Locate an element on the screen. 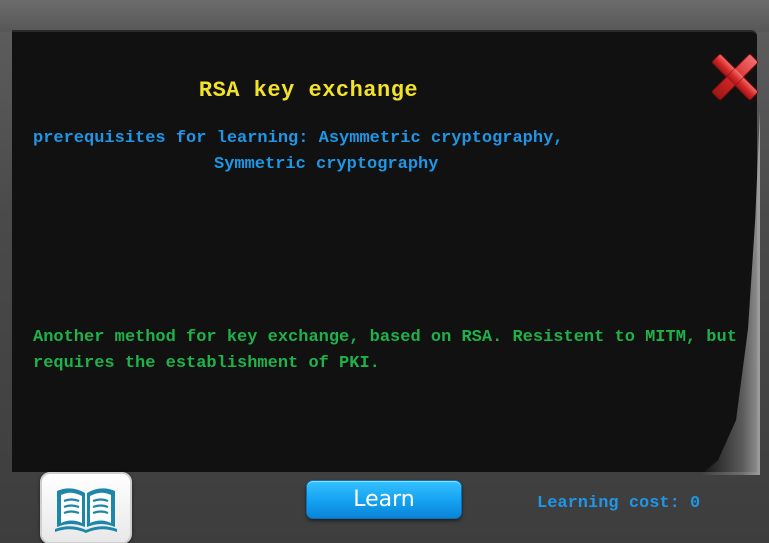  learning-cost-label: Learning cost: is located at coordinates (608, 503).